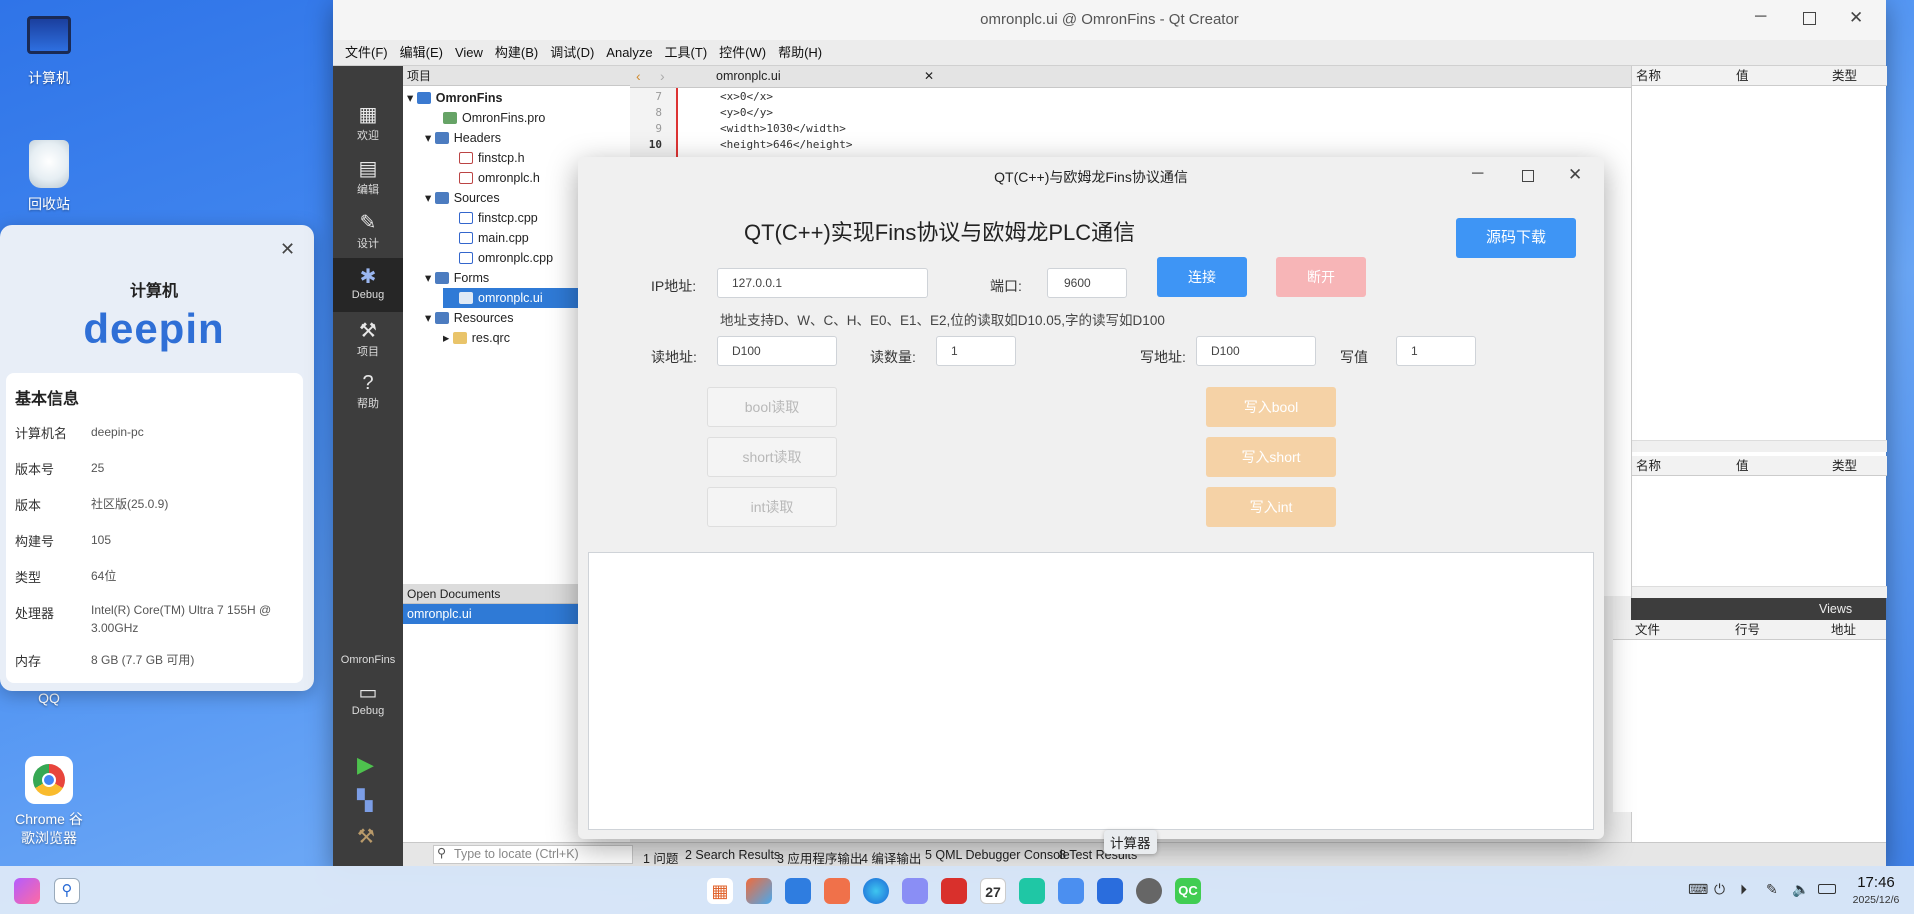 The image size is (1914, 914). I want to click on output-tab-app-output: 3 应用程序输出, so click(819, 857).